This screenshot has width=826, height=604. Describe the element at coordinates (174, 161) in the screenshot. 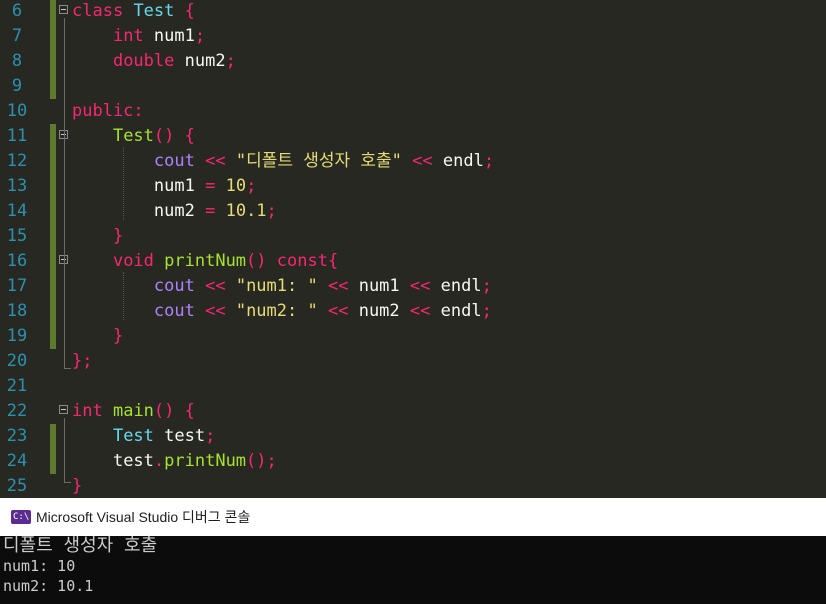

I see `code-token: cout` at that location.